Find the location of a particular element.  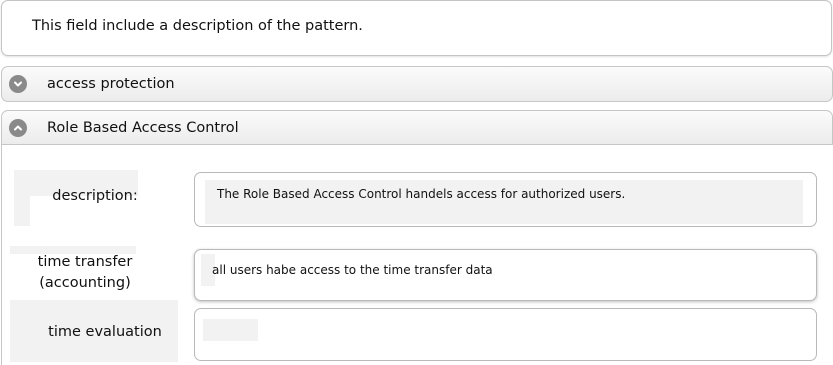

time-transfer-label: time transfer (accounting) is located at coordinates (85, 273).